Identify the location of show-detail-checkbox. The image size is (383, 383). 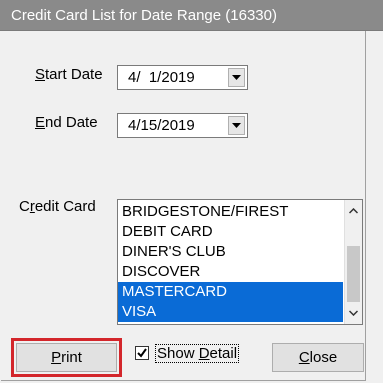
(142, 353).